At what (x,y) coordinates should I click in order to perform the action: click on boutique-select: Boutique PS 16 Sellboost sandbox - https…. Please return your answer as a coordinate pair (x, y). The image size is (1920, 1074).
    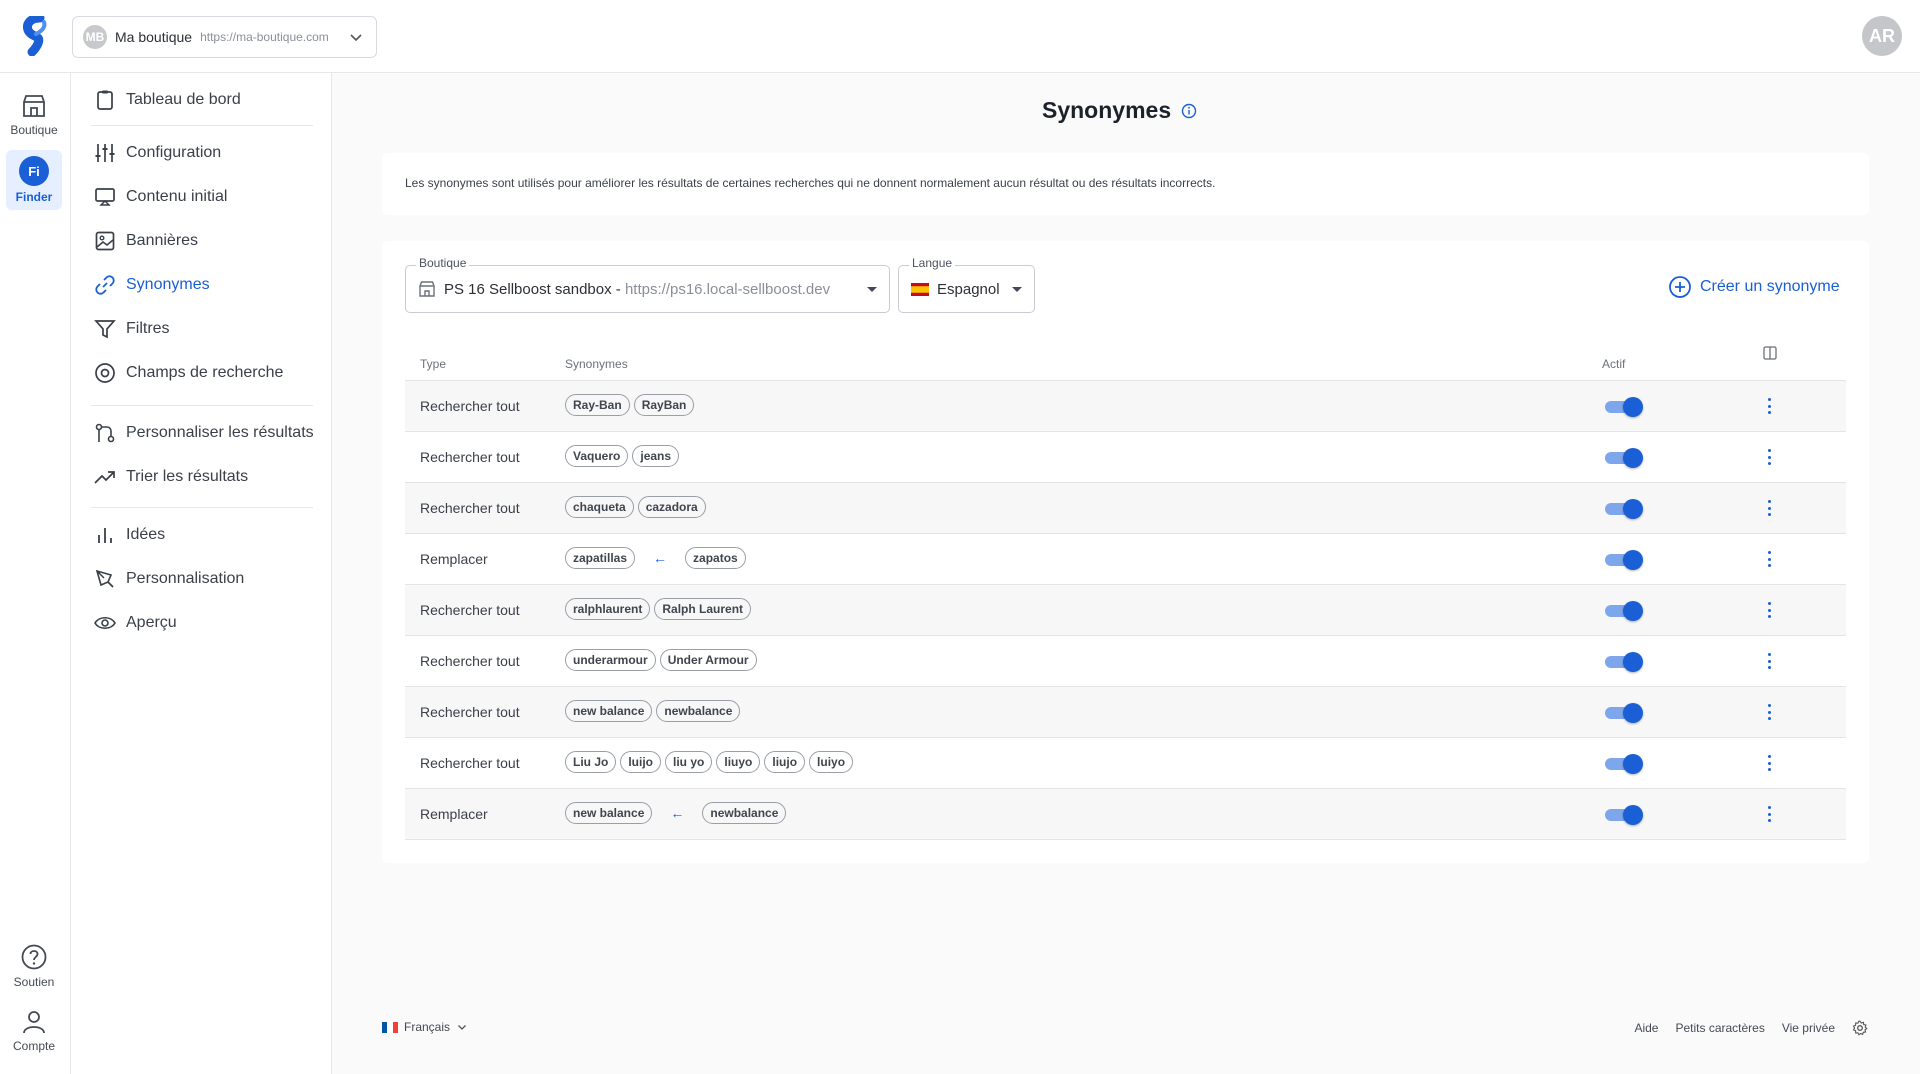
    Looking at the image, I should click on (647, 284).